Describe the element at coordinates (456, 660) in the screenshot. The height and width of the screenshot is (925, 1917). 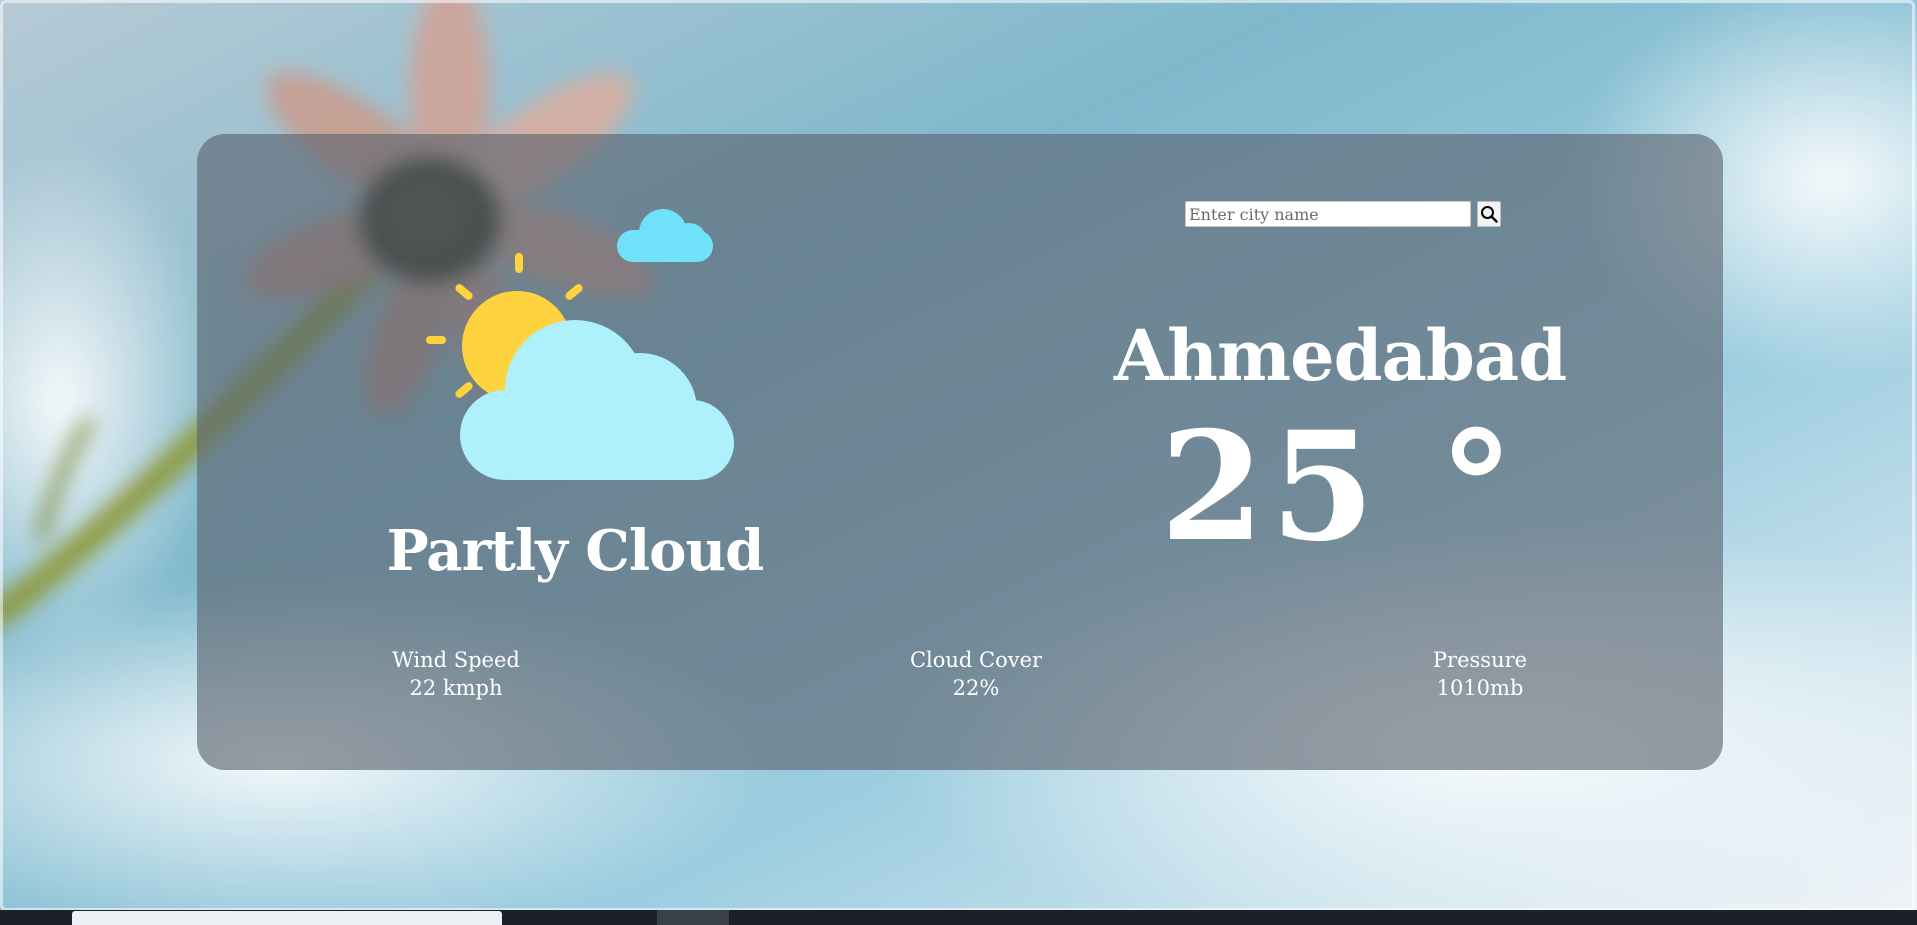
I see `wind-speed-label: Wind Speed` at that location.